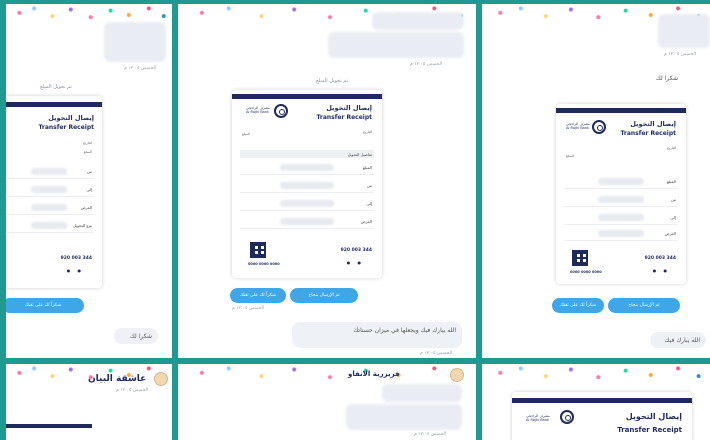 This screenshot has width=710, height=440. I want to click on chat-tile-bottom-middle: فريزرية الانفاو الخميس ١٢:٠٥ م, so click(327, 402).